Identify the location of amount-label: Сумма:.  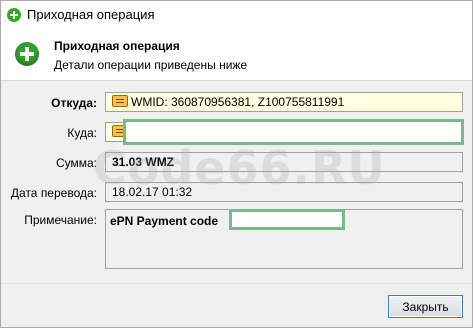
(76, 163).